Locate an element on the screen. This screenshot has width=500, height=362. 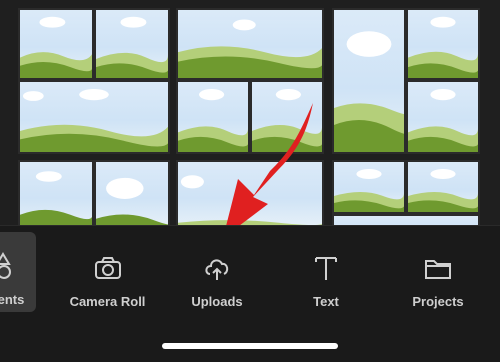
nav-item-camera-roll: Camera Roll is located at coordinates (107, 274).